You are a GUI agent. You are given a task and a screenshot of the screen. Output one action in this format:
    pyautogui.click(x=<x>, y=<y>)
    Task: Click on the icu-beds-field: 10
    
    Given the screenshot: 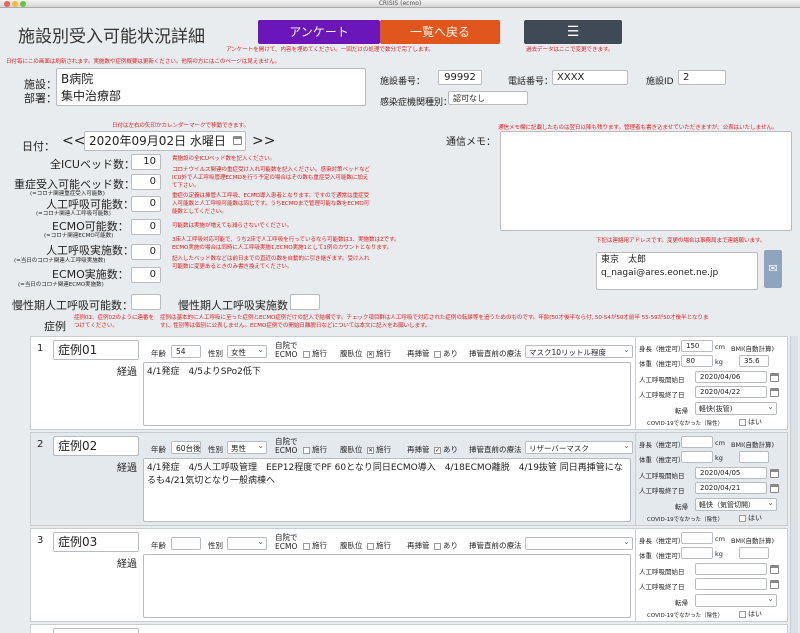 What is the action you would take?
    pyautogui.click(x=146, y=162)
    